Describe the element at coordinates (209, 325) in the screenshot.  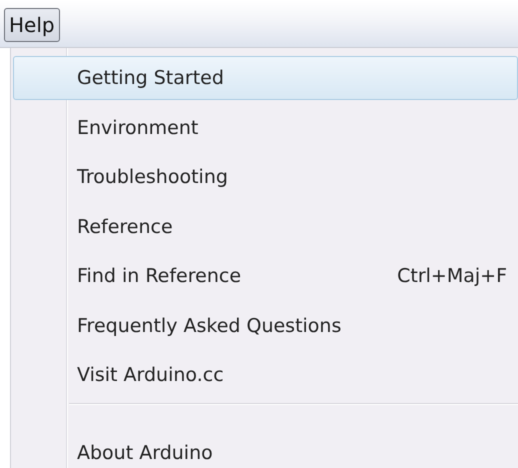
I see `menu-item-label: Frequently Asked Questions` at that location.